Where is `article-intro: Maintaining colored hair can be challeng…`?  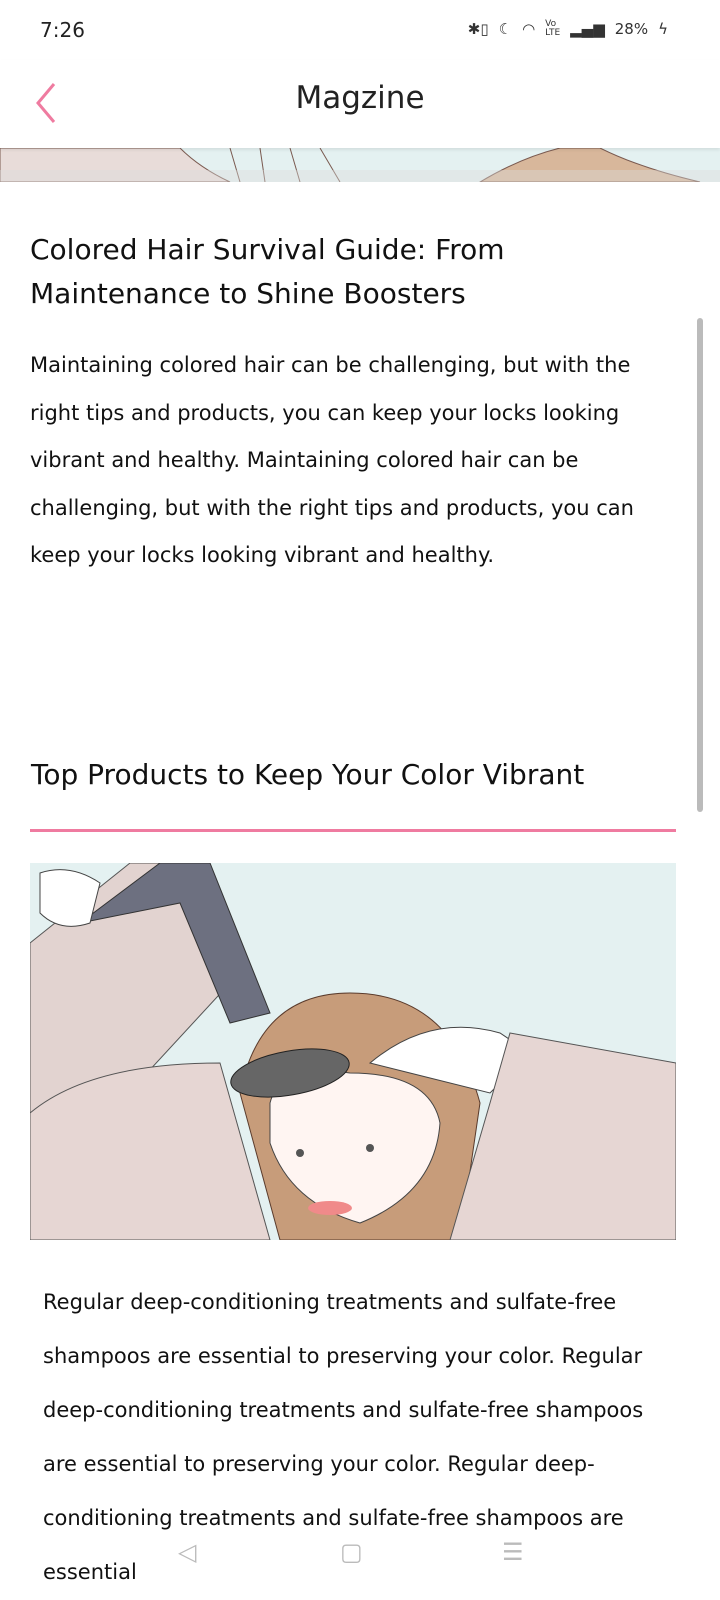
article-intro: Maintaining colored hair can be challeng… is located at coordinates (332, 460).